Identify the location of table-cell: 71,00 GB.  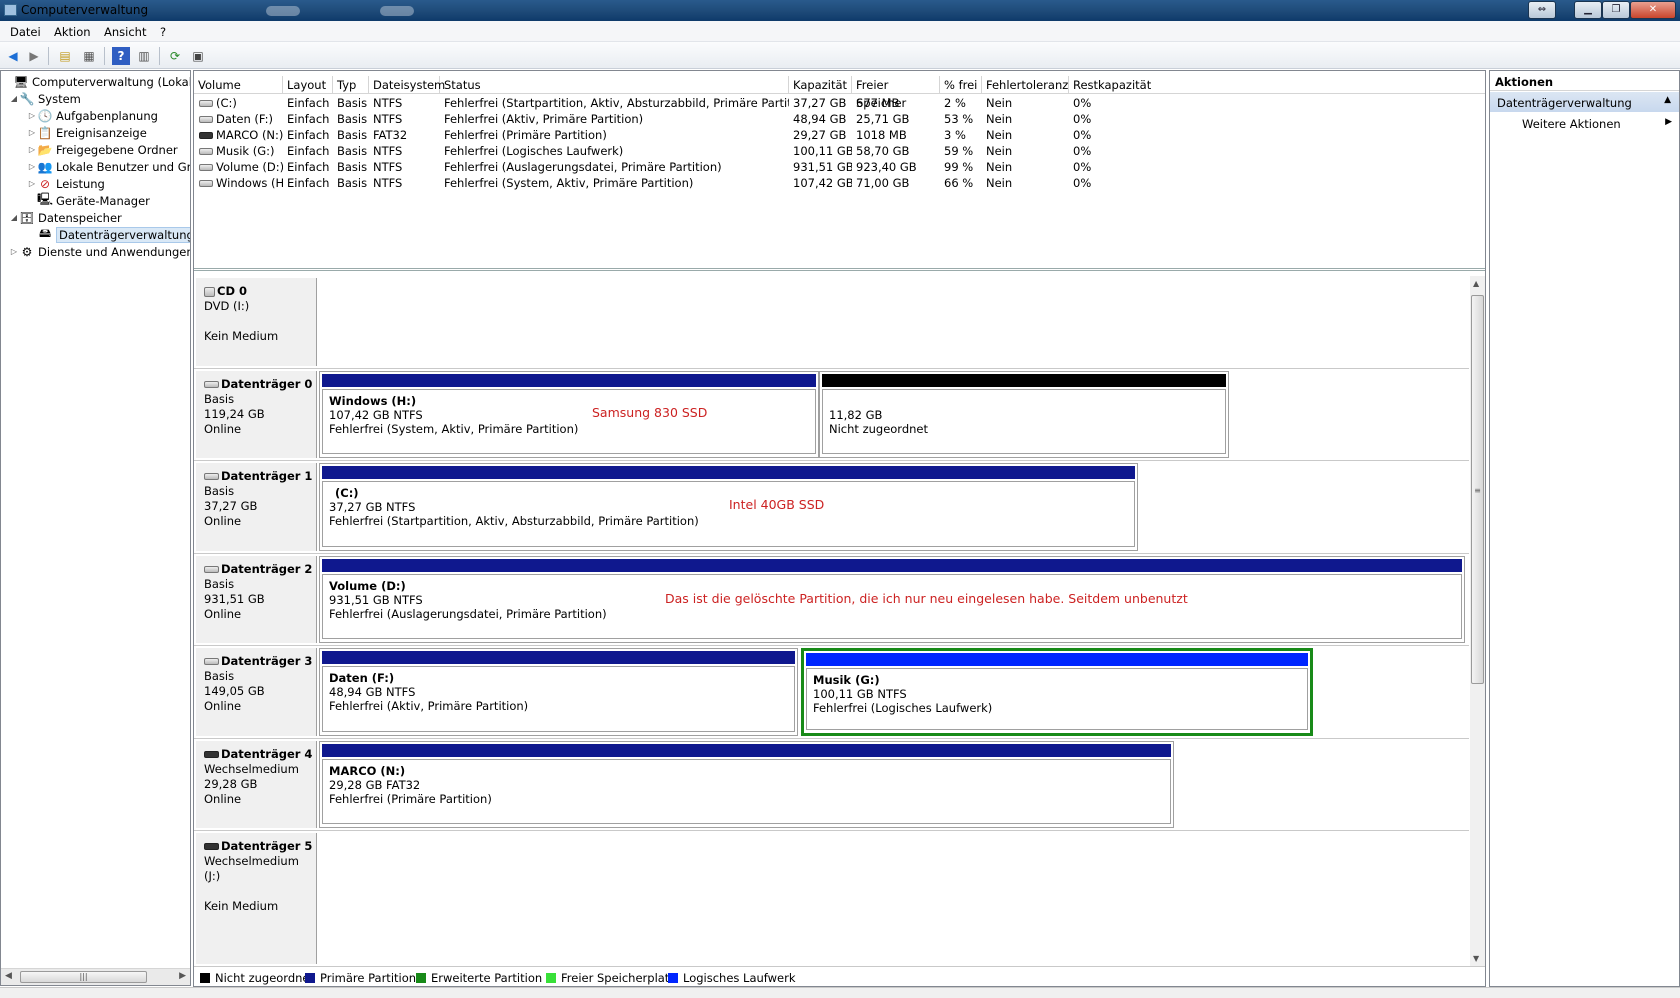
(883, 183).